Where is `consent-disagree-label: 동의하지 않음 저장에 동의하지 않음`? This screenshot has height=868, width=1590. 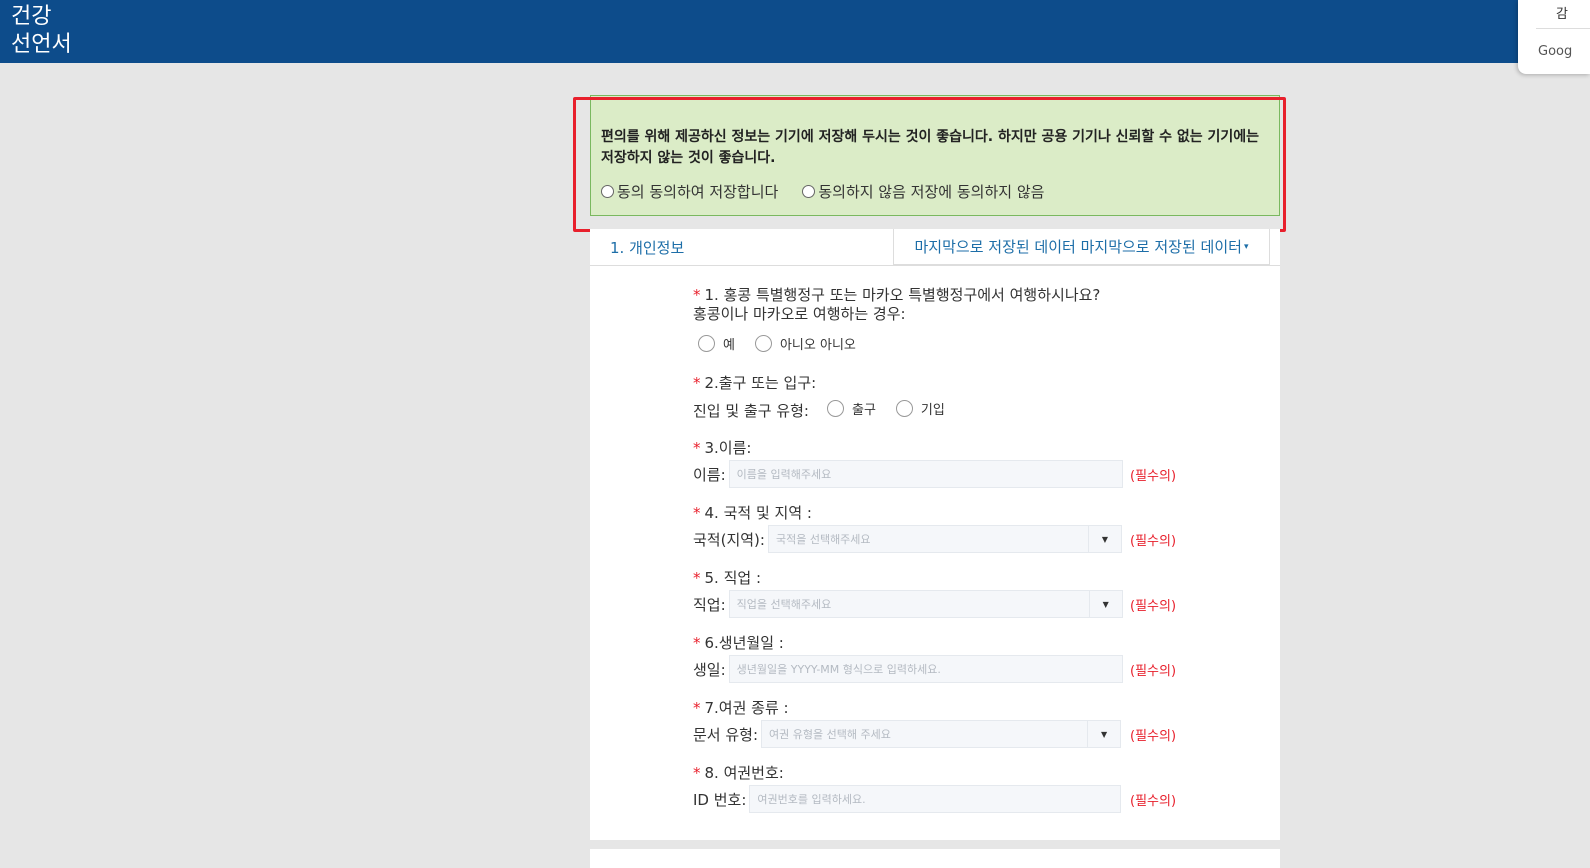 consent-disagree-label: 동의하지 않음 저장에 동의하지 않음 is located at coordinates (931, 192).